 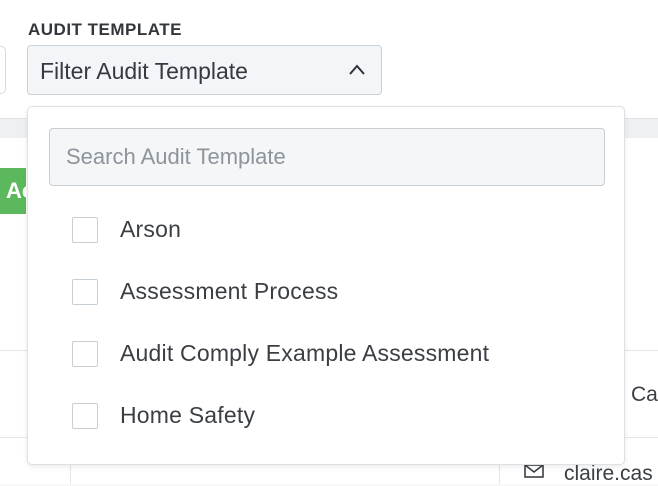 What do you see at coordinates (608, 474) in the screenshot?
I see `email-text: claire.cas` at bounding box center [608, 474].